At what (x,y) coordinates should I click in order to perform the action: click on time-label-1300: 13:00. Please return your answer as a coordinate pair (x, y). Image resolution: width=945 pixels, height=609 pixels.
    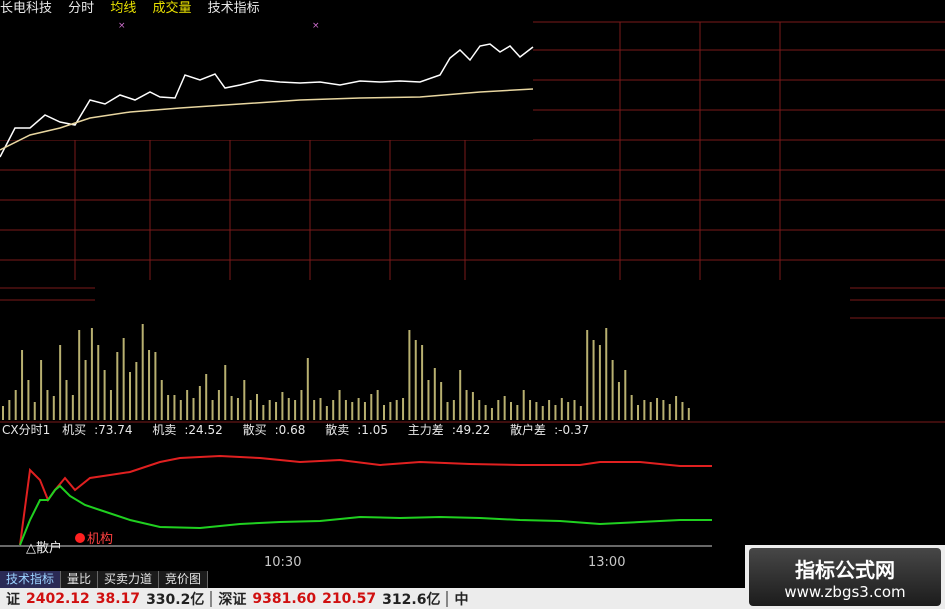
    Looking at the image, I should click on (607, 562).